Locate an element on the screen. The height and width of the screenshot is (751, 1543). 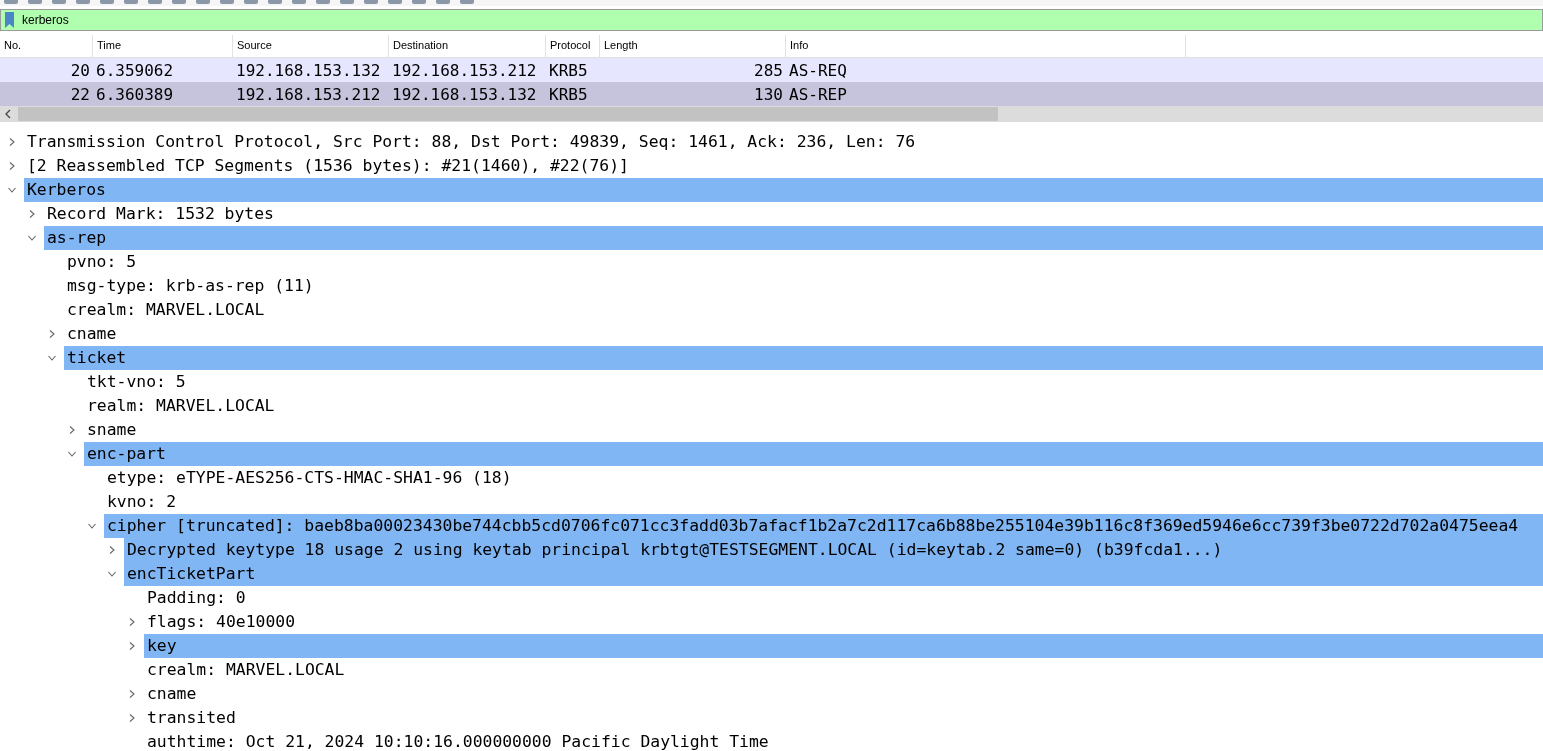
tree-item: as-rep is located at coordinates (793, 238).